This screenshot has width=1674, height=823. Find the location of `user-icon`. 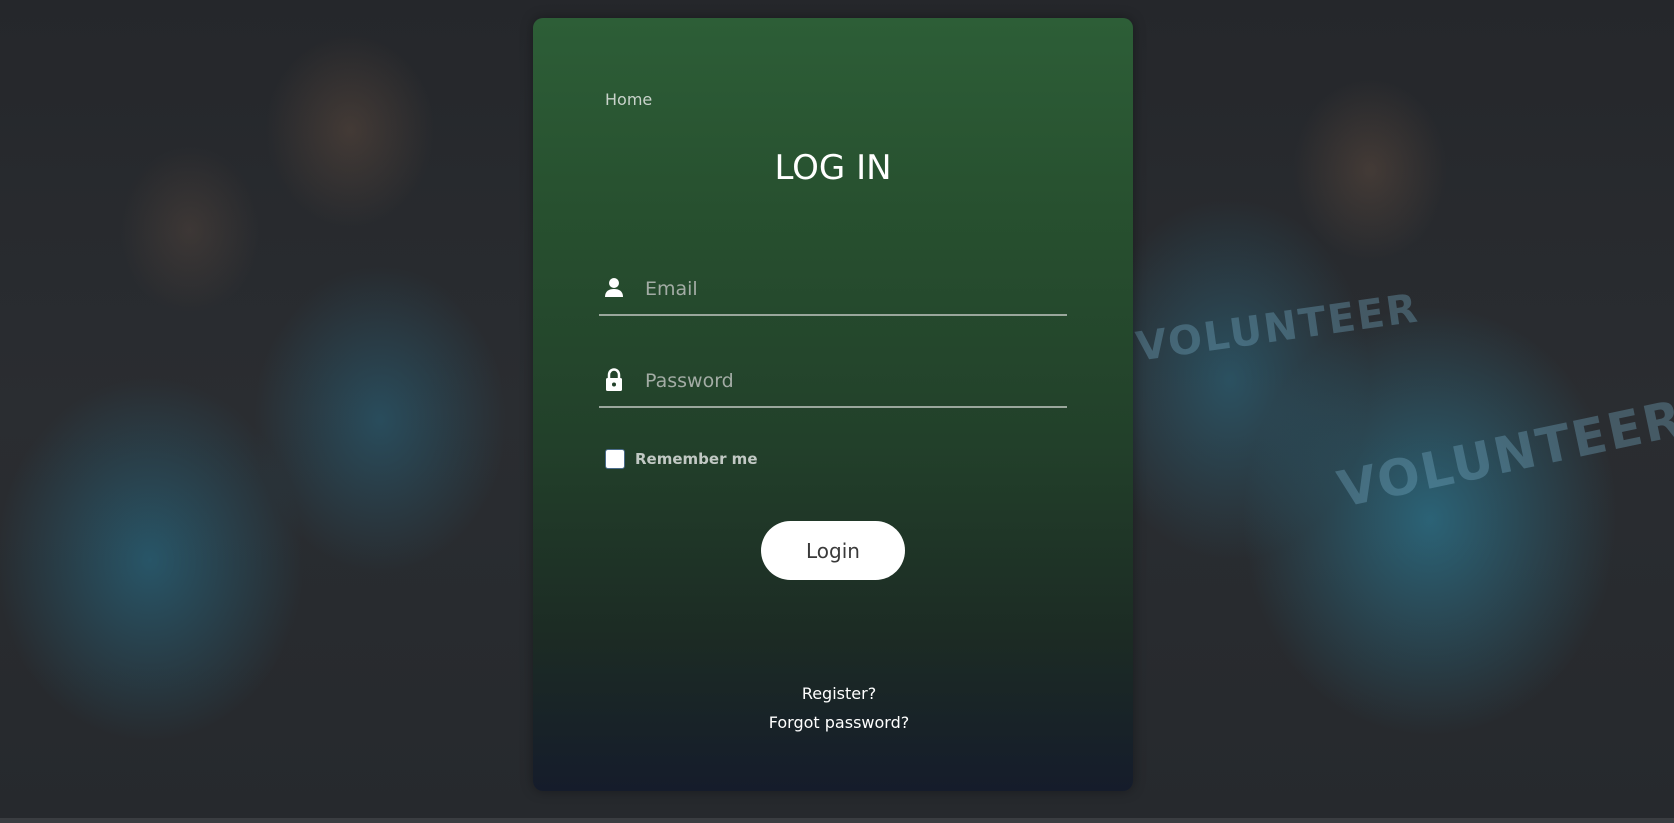

user-icon is located at coordinates (614, 287).